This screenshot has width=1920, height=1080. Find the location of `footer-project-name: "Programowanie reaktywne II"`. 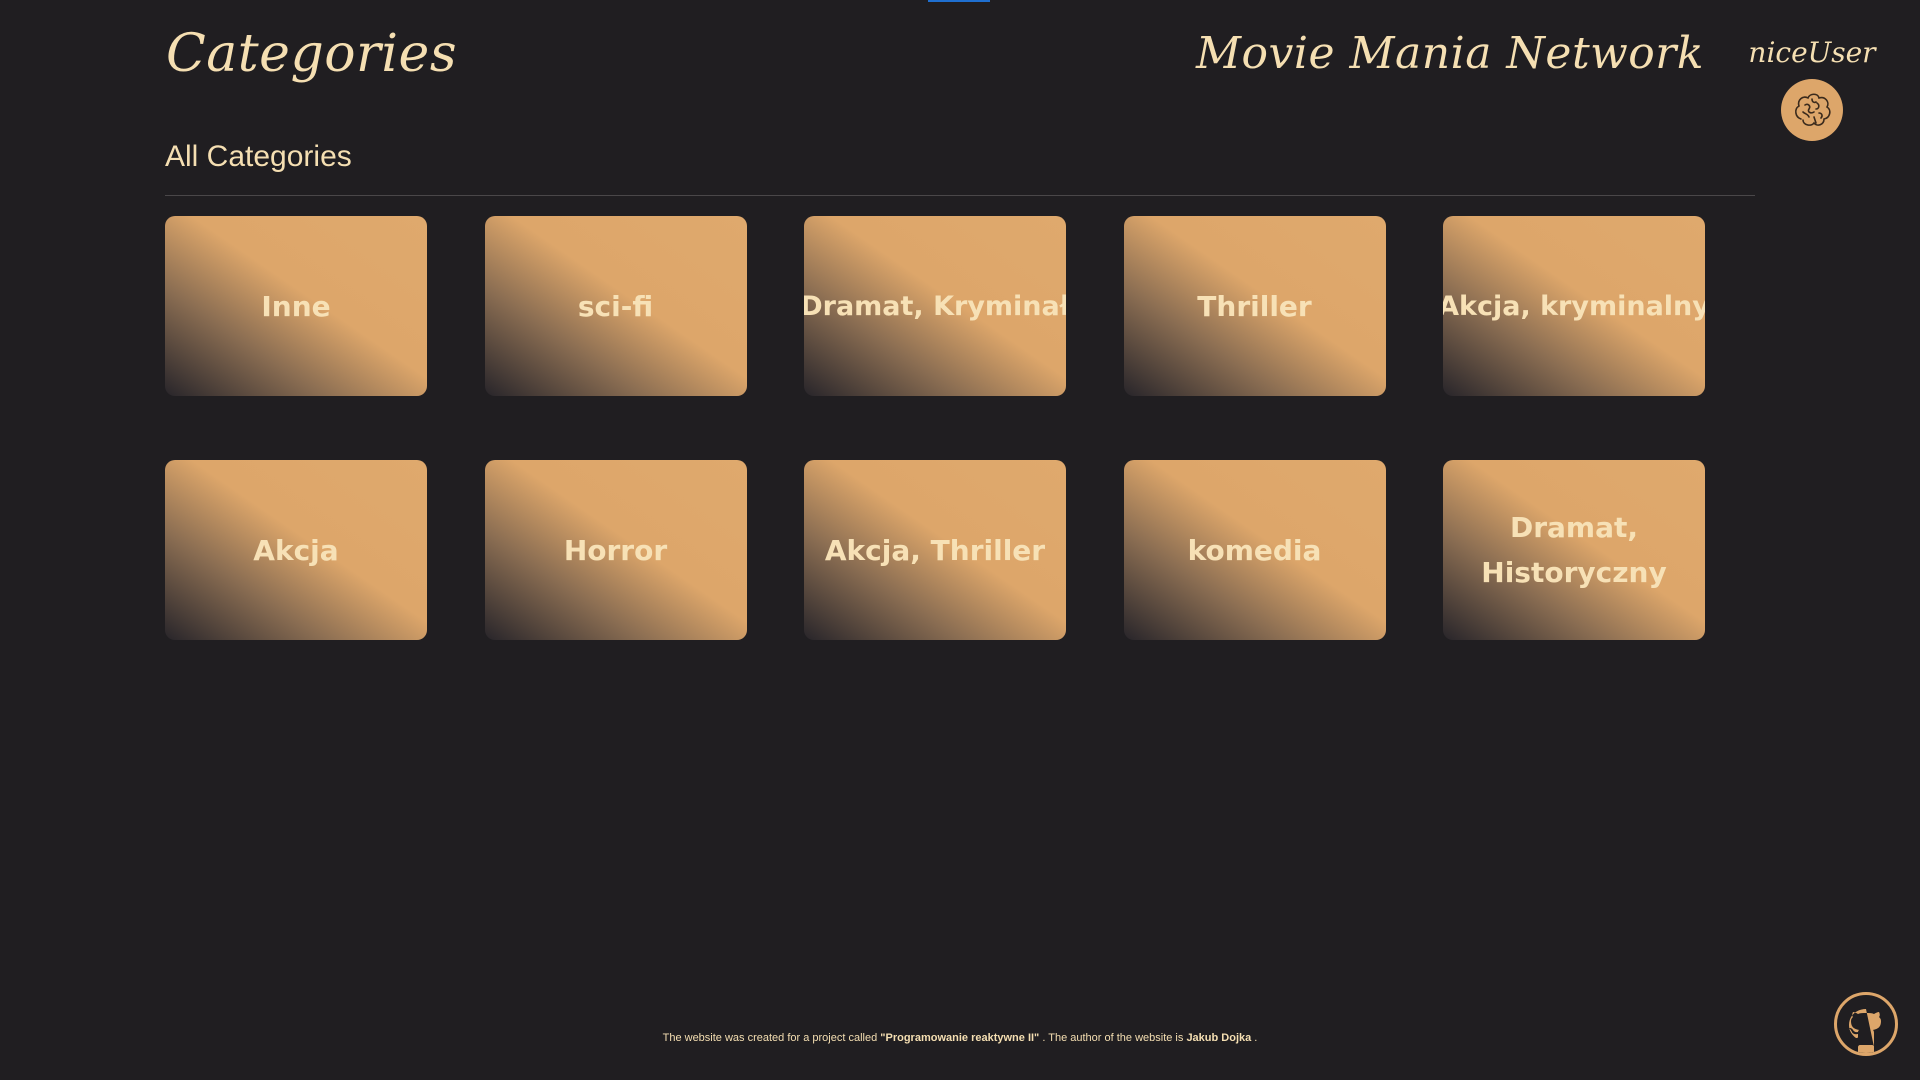

footer-project-name: "Programowanie reaktywne II" is located at coordinates (960, 1038).